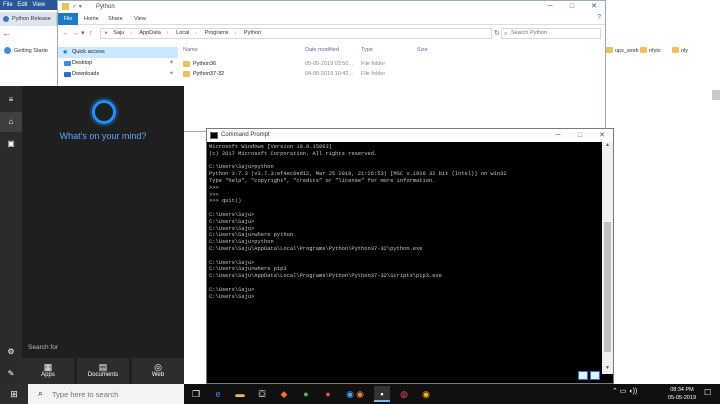  What do you see at coordinates (83, 33) in the screenshot?
I see `chevron-down-icon: ▾` at bounding box center [83, 33].